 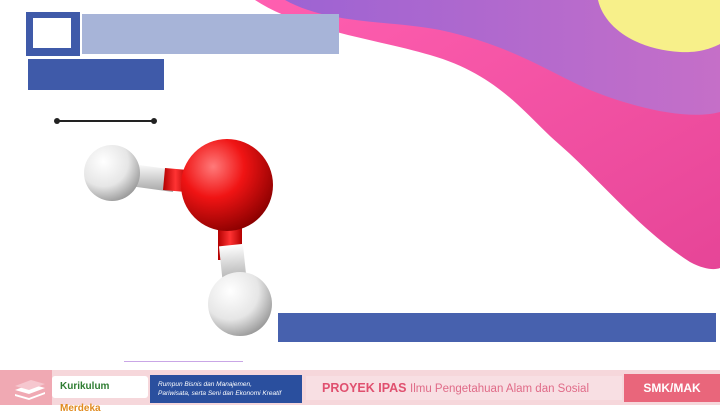 What do you see at coordinates (105, 121) in the screenshot?
I see `divider-line` at bounding box center [105, 121].